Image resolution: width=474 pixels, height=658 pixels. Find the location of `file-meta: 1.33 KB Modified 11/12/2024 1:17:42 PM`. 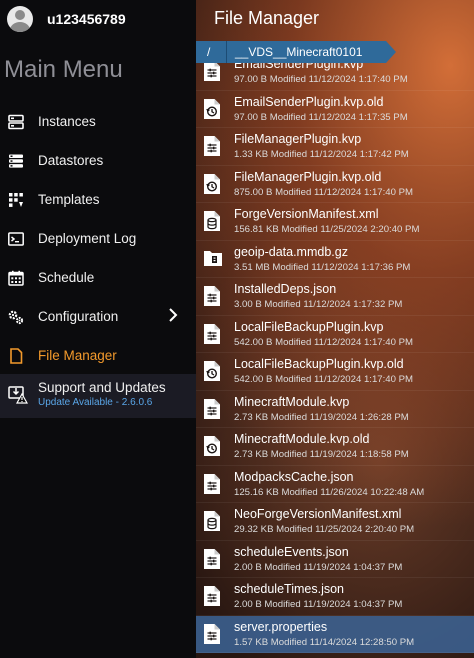

file-meta: 1.33 KB Modified 11/12/2024 1:17:42 PM is located at coordinates (321, 154).